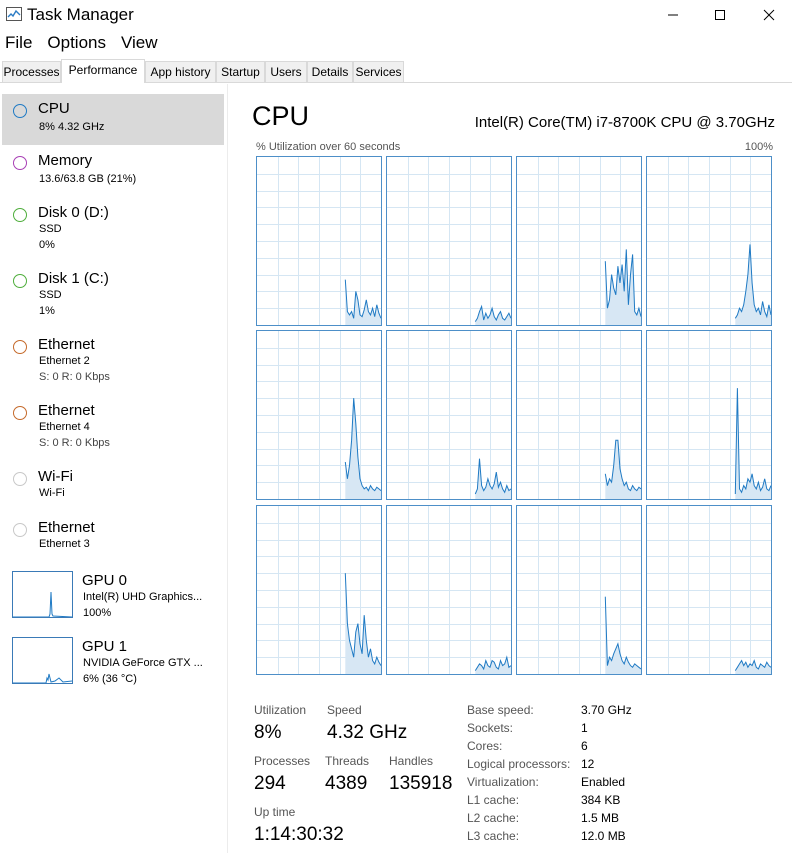  What do you see at coordinates (110, 679) in the screenshot?
I see `sidebar-item-detail: 6% (36 °C)` at bounding box center [110, 679].